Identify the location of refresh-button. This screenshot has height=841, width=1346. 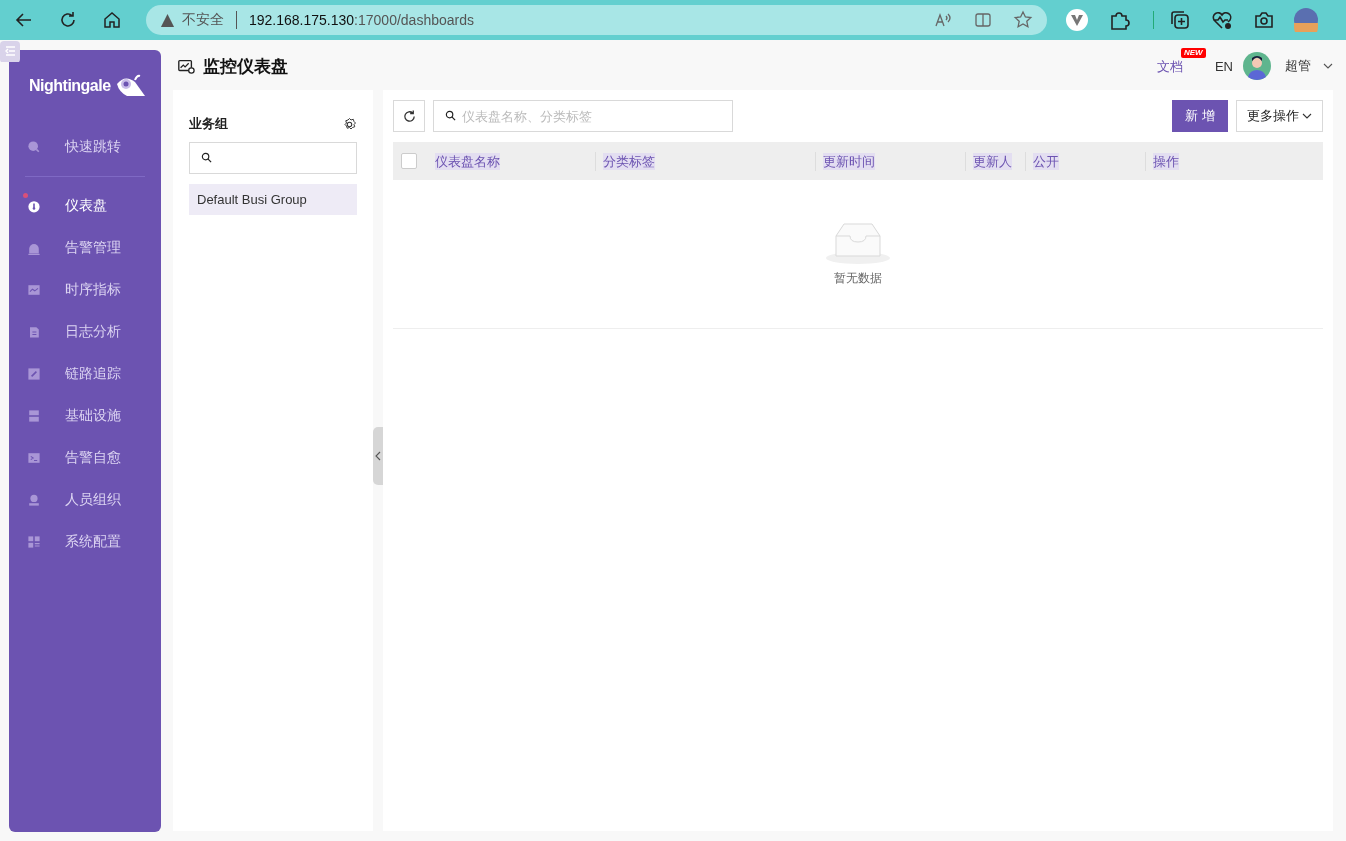
(409, 116).